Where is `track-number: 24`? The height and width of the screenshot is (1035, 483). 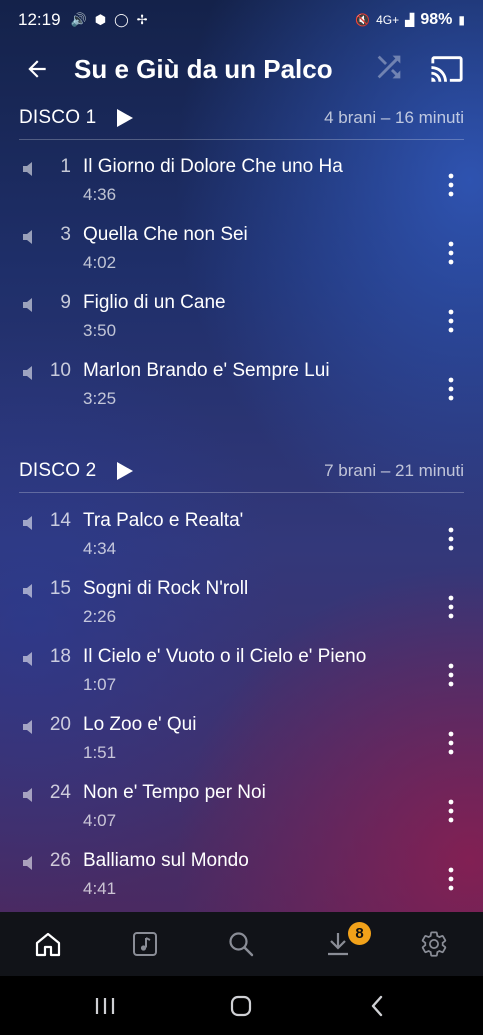 track-number: 24 is located at coordinates (60, 792).